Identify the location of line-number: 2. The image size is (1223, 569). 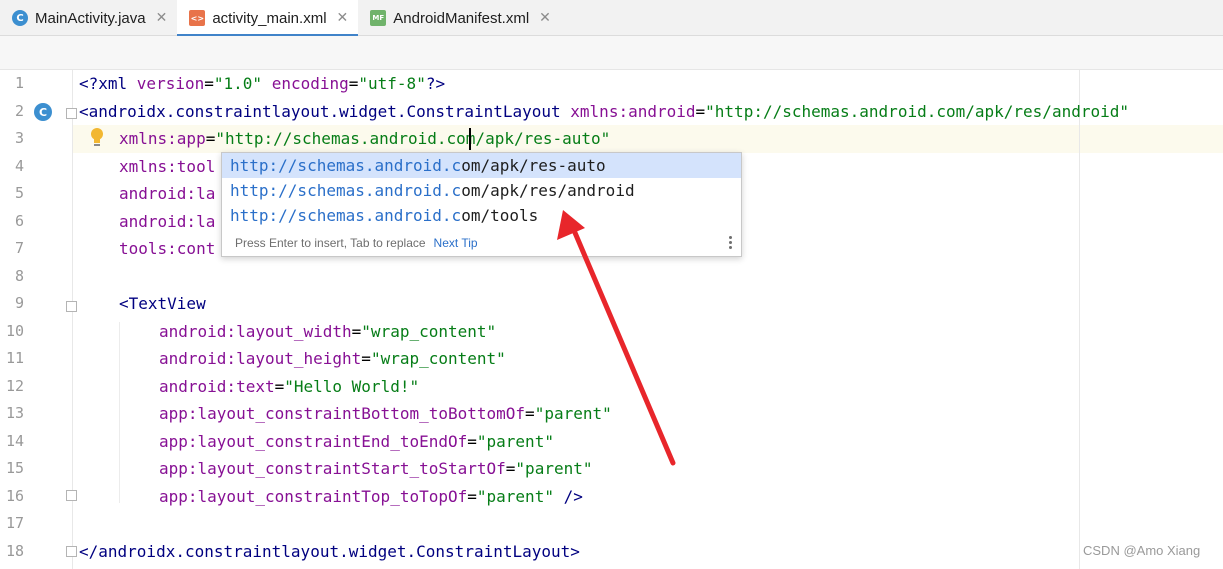
(19, 110).